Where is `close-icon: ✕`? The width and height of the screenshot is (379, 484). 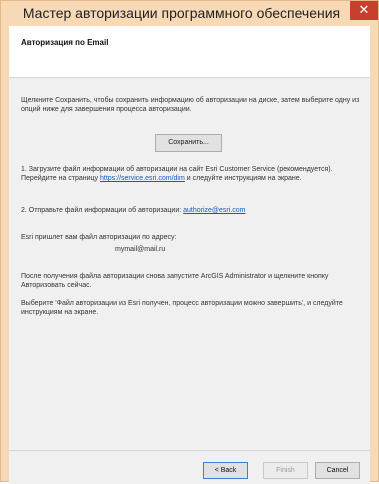
close-icon: ✕ is located at coordinates (364, 10).